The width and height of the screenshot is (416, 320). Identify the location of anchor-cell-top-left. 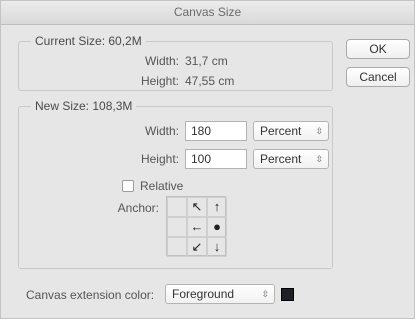
(177, 207).